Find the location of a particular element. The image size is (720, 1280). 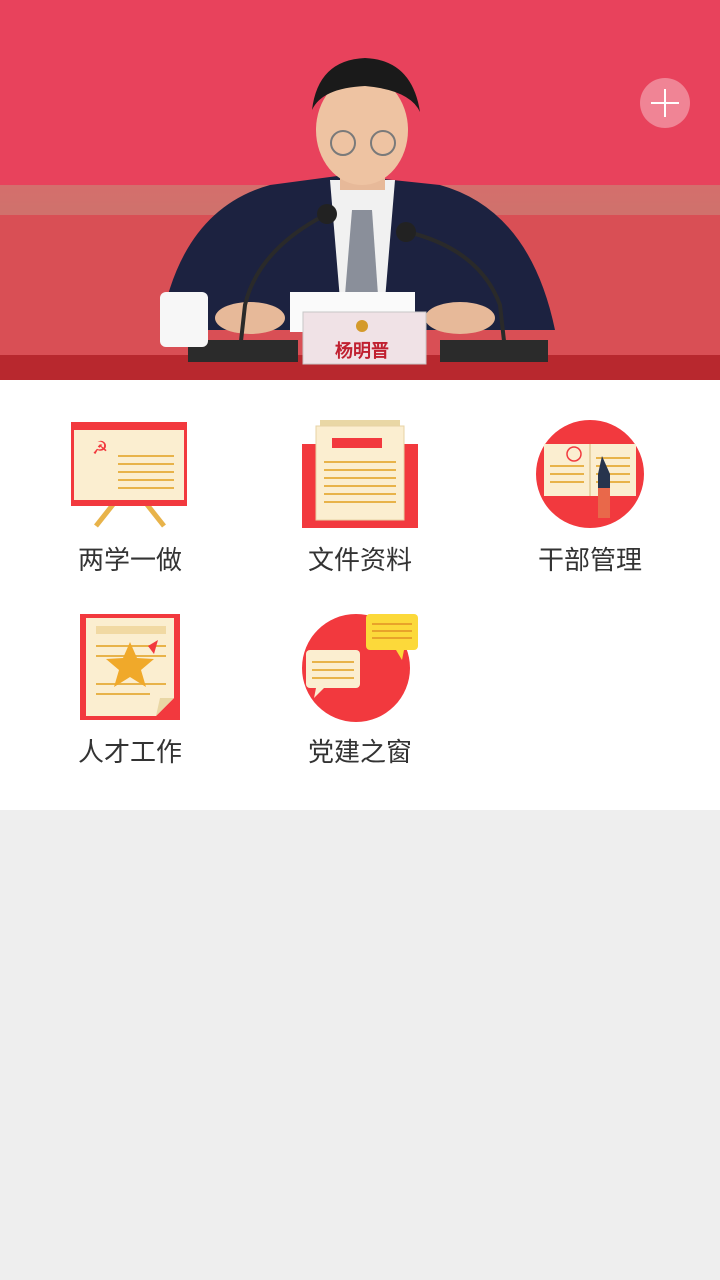

chat-bubbles-icon is located at coordinates (360, 668).